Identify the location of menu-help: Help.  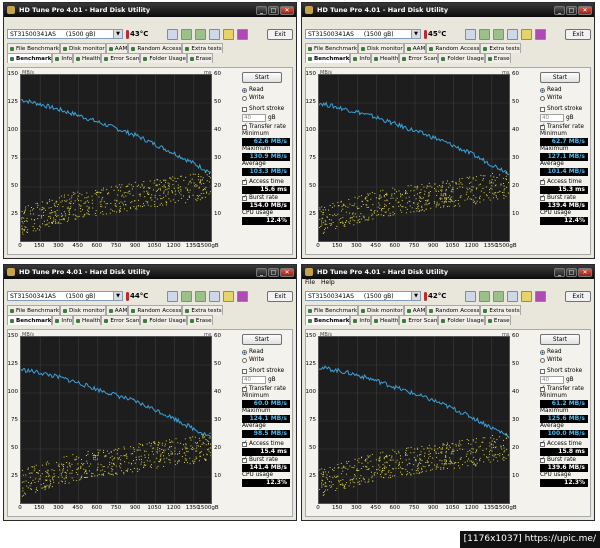
(328, 283).